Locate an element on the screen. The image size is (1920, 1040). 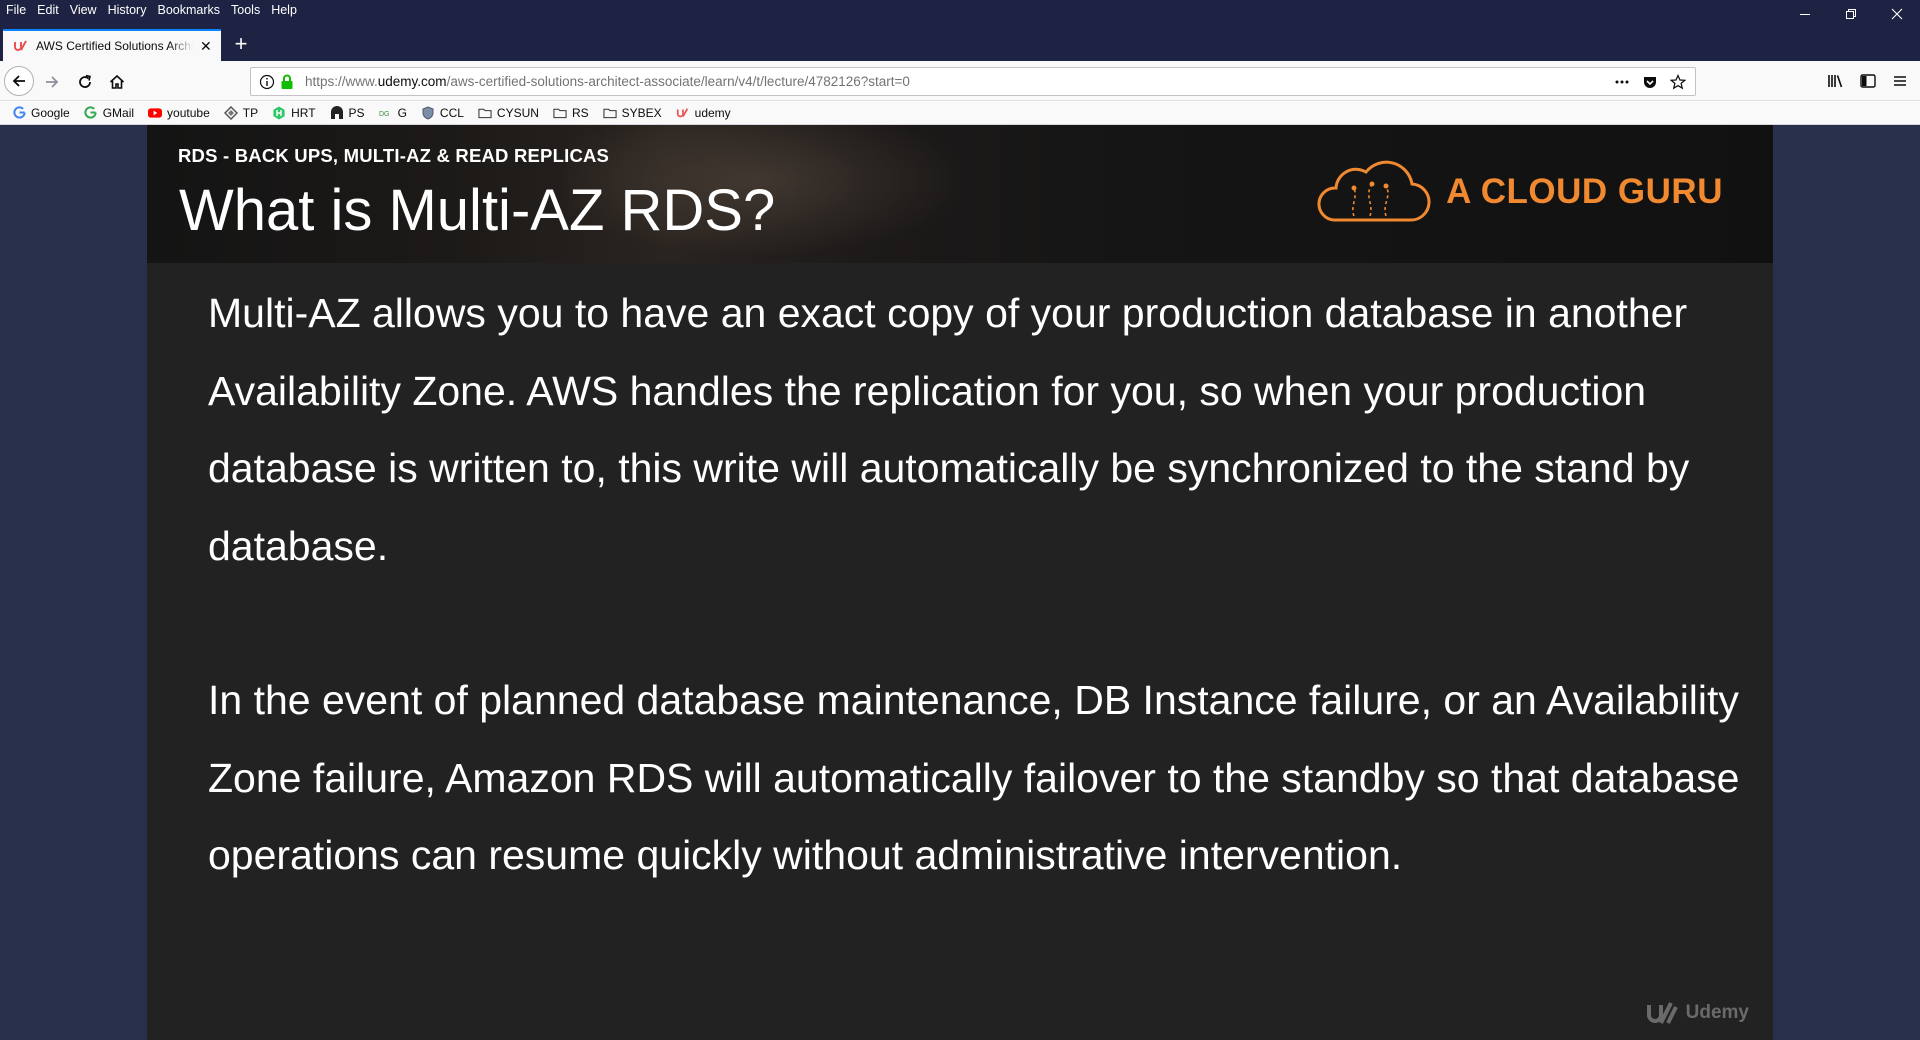
udemy-watermark: Udemy is located at coordinates (1697, 1013).